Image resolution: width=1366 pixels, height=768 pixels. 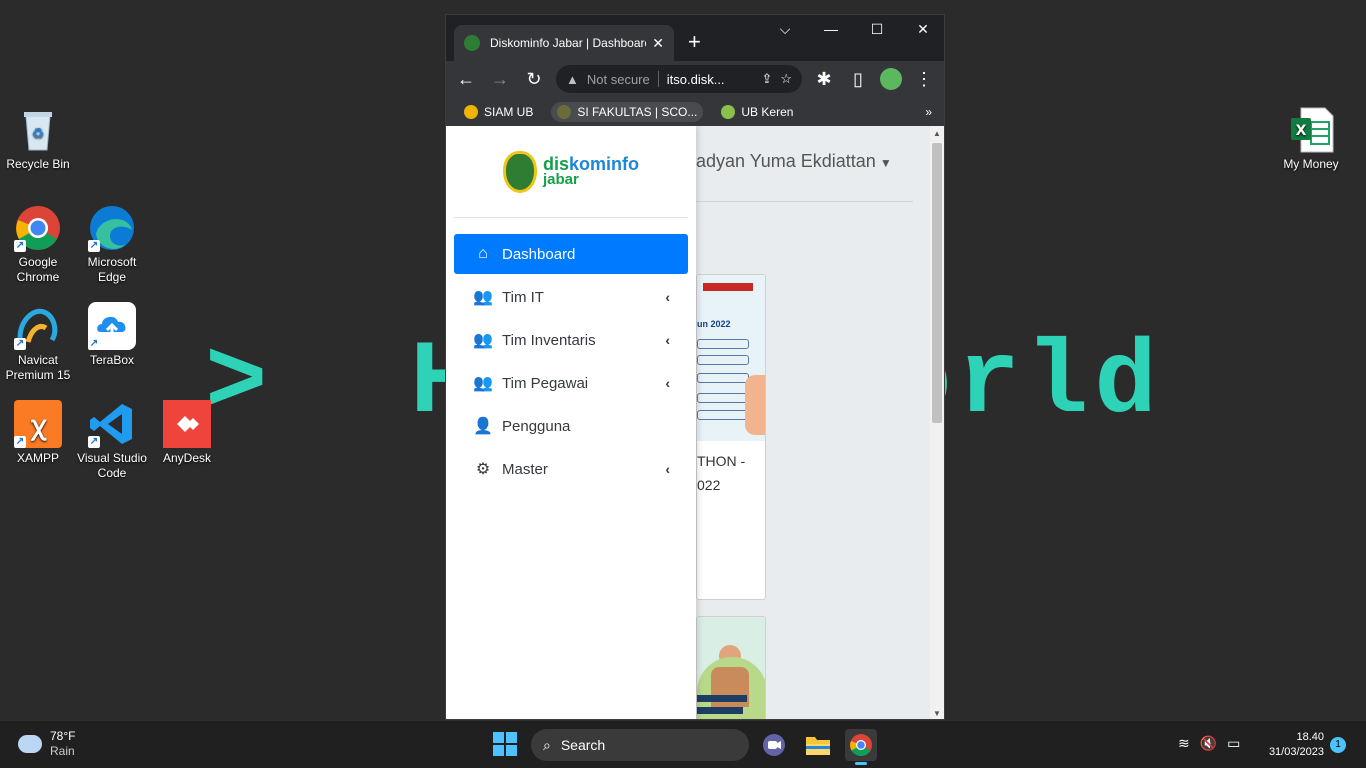 I want to click on gear-icon: ⚙, so click(x=483, y=469).